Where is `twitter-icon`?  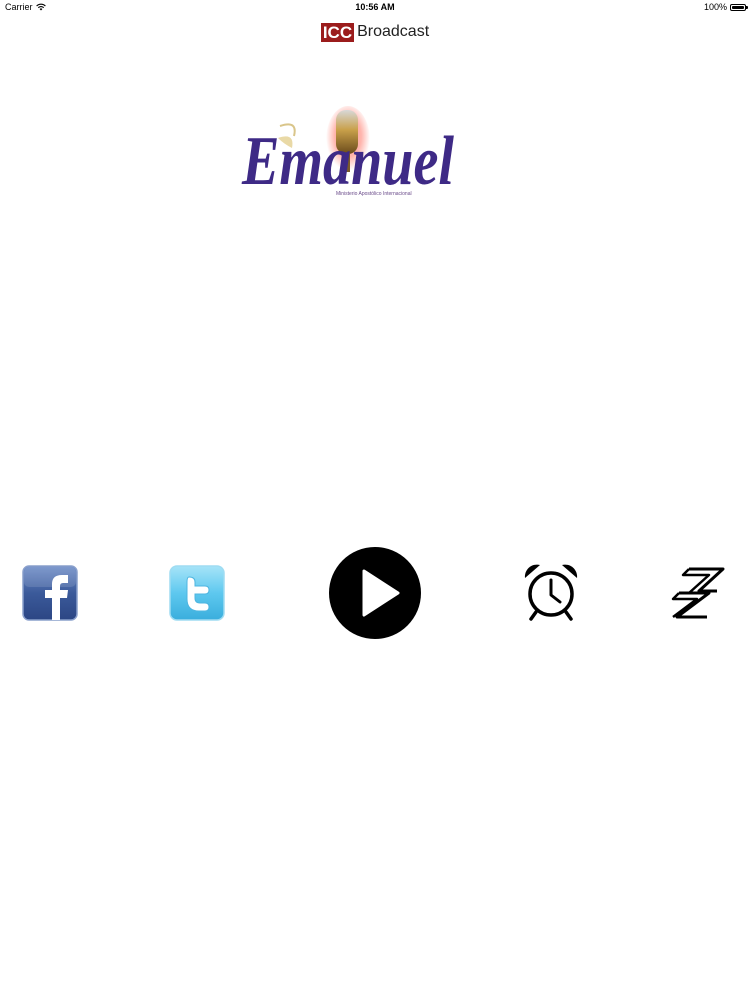
twitter-icon is located at coordinates (197, 593).